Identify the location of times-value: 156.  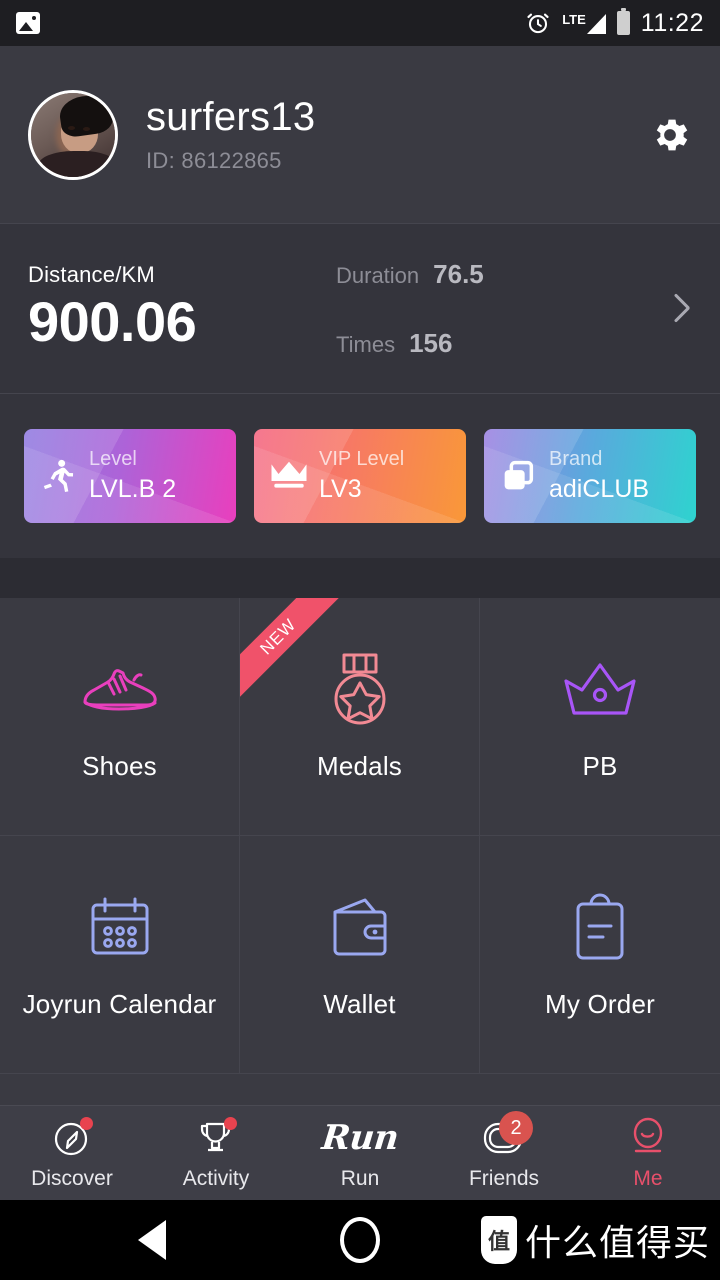
(431, 342).